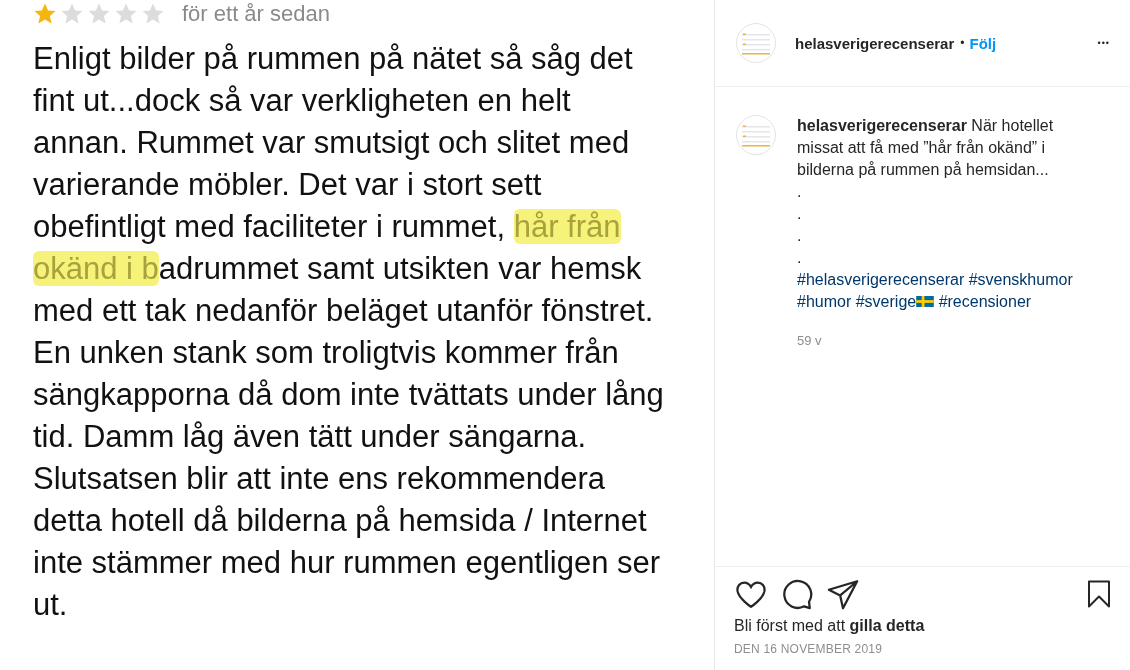 The image size is (1130, 670). What do you see at coordinates (810, 341) in the screenshot?
I see `post-age: 59 v` at bounding box center [810, 341].